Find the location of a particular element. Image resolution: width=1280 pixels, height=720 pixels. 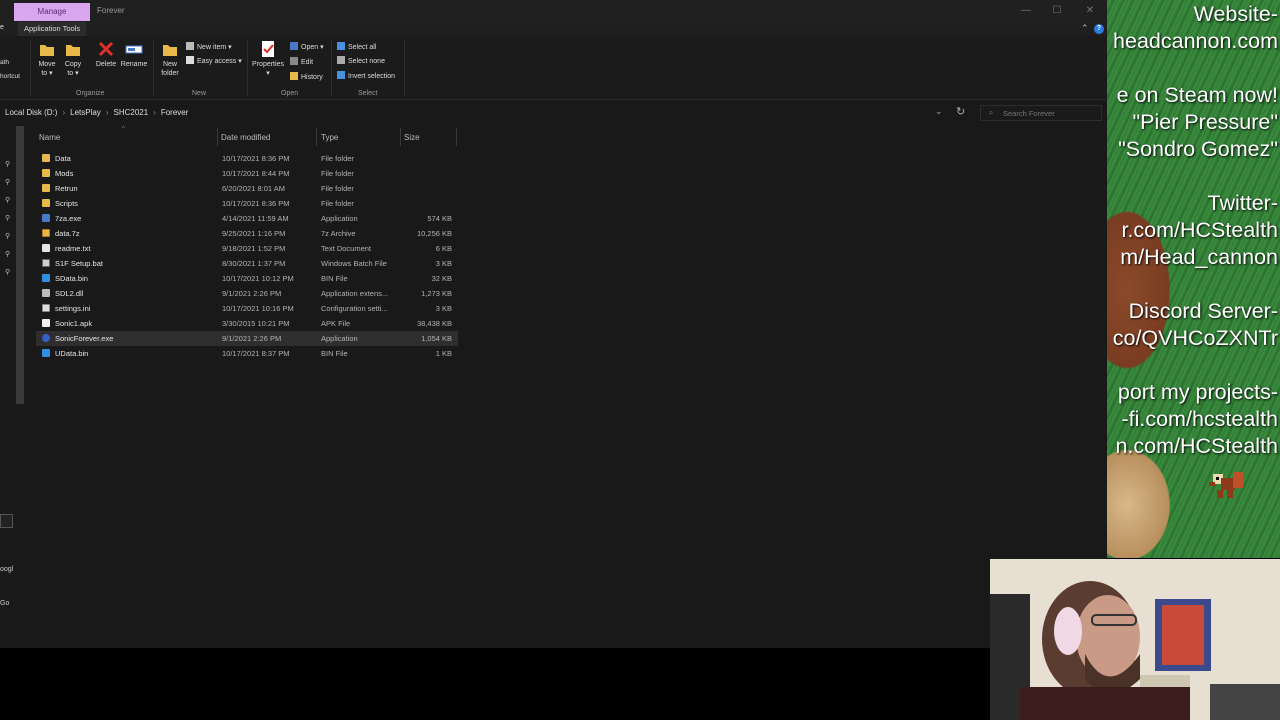

move-to-button: Move to ▾ is located at coordinates (47, 59).